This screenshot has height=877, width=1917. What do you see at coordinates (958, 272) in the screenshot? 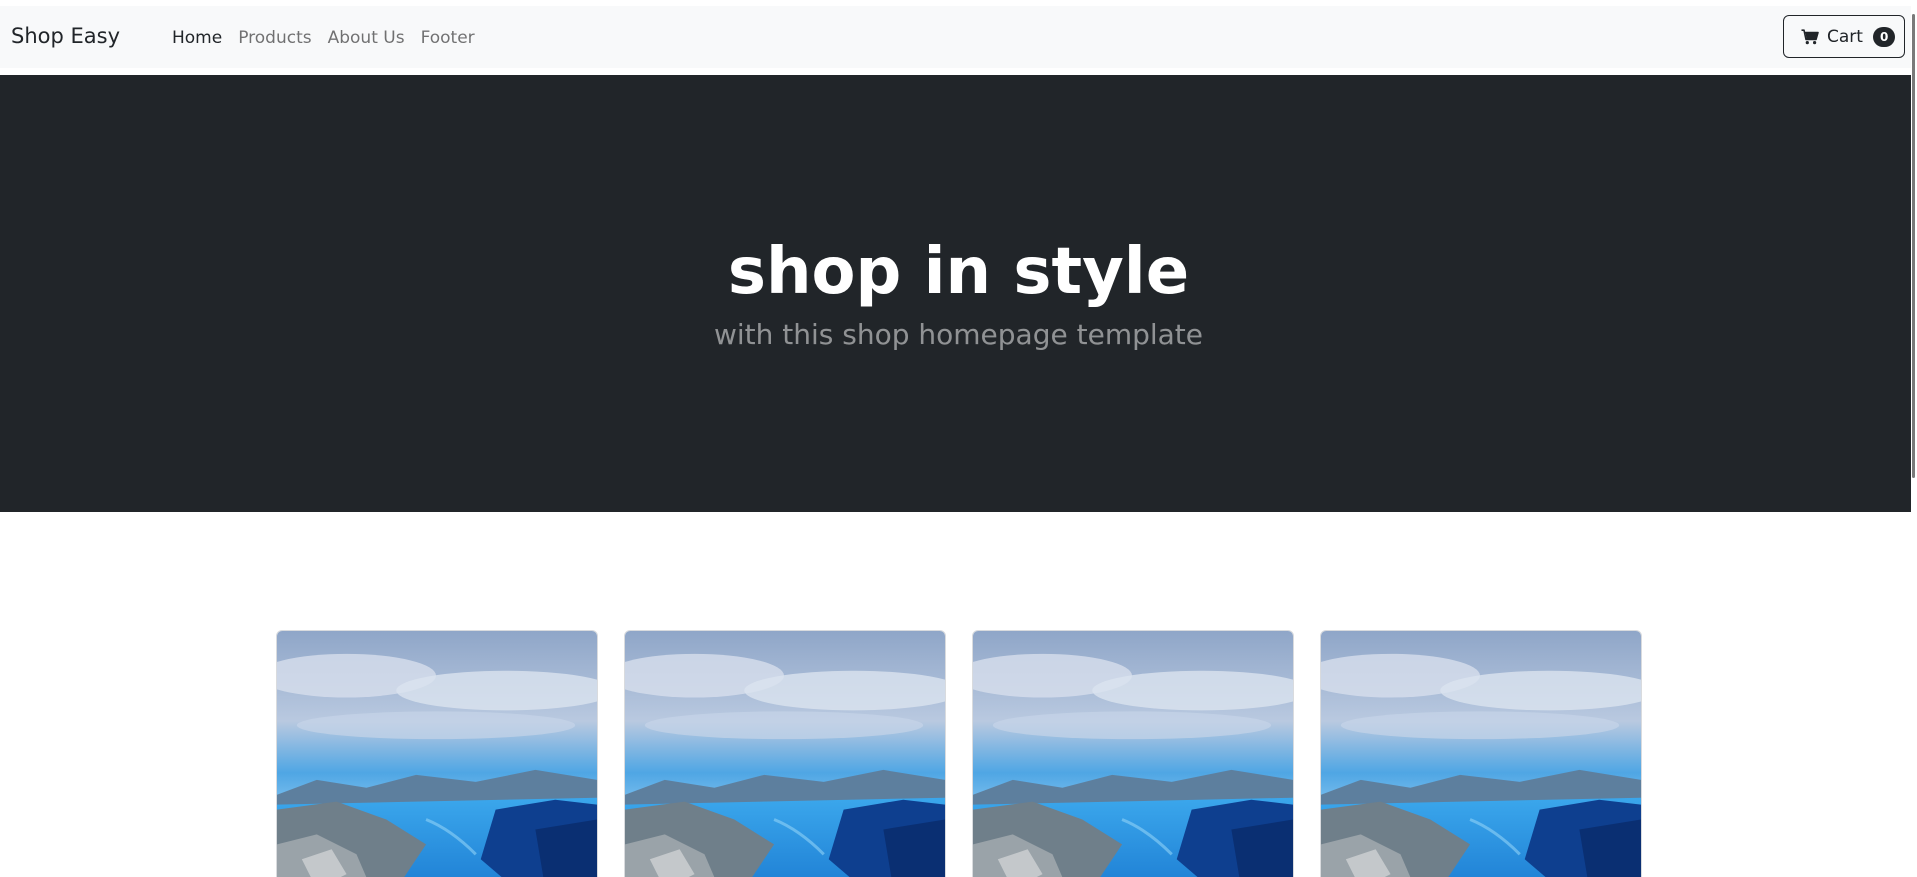
I see `hero-title: shop in style` at bounding box center [958, 272].